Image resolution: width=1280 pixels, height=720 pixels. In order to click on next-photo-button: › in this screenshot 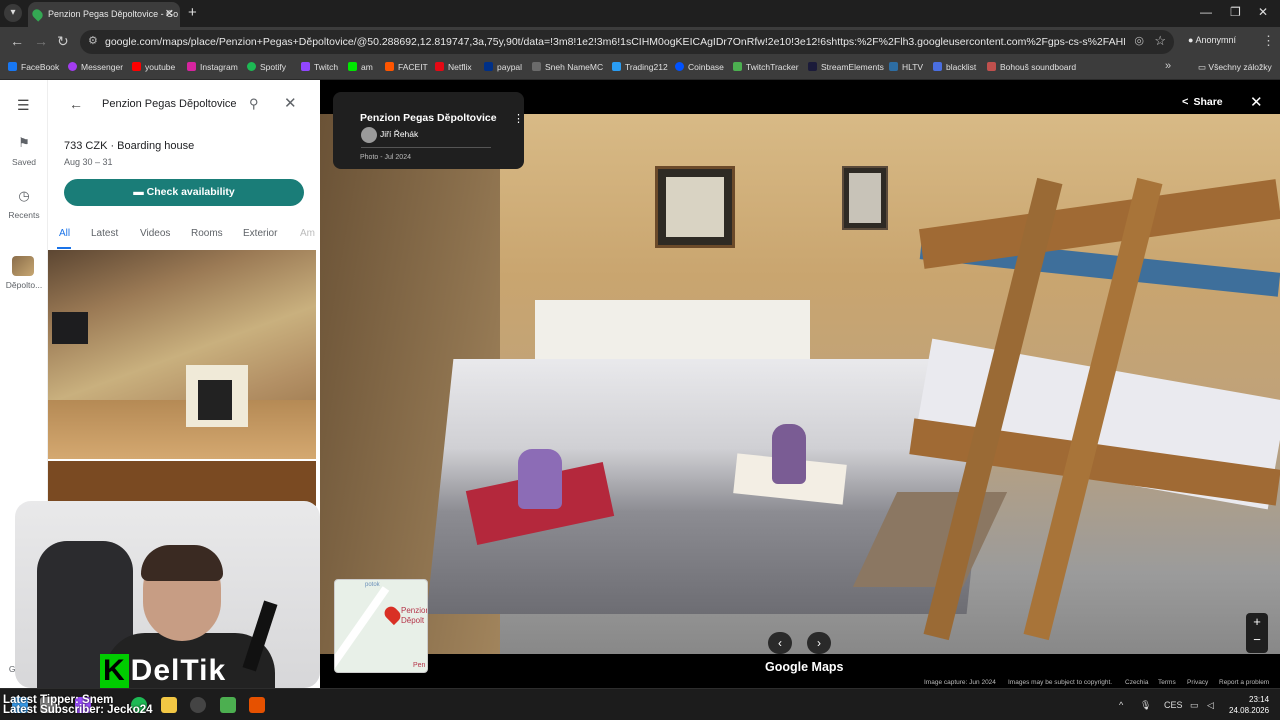, I will do `click(819, 643)`.